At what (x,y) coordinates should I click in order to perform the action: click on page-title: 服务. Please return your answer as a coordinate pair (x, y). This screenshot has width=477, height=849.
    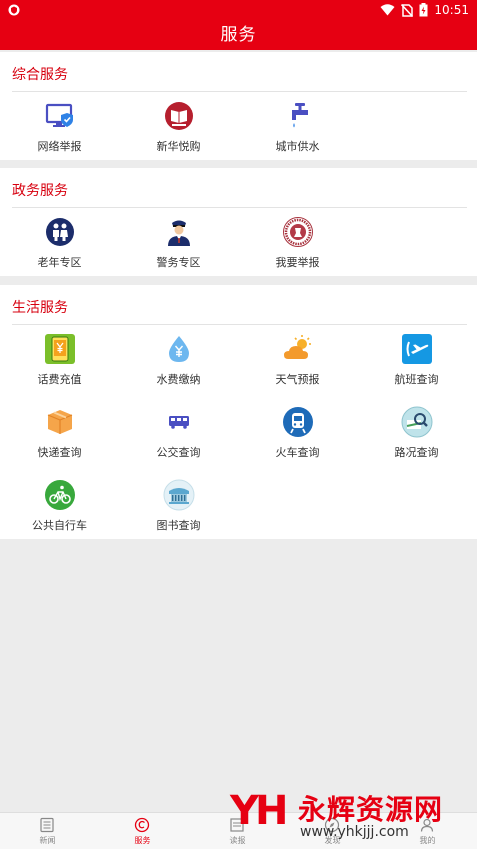
    Looking at the image, I should click on (238, 35).